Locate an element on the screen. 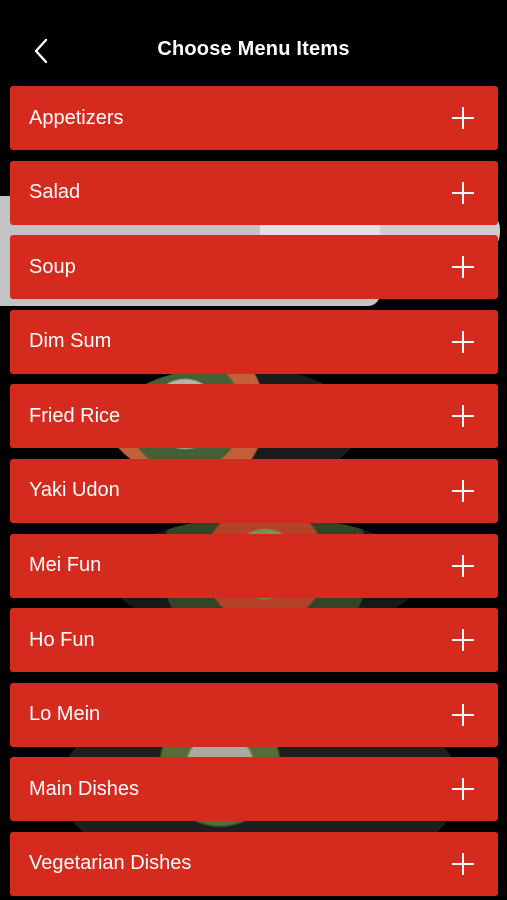 Image resolution: width=507 pixels, height=900 pixels. menu-item-vegetarian-dishes: Vegetarian Dishes is located at coordinates (254, 863).